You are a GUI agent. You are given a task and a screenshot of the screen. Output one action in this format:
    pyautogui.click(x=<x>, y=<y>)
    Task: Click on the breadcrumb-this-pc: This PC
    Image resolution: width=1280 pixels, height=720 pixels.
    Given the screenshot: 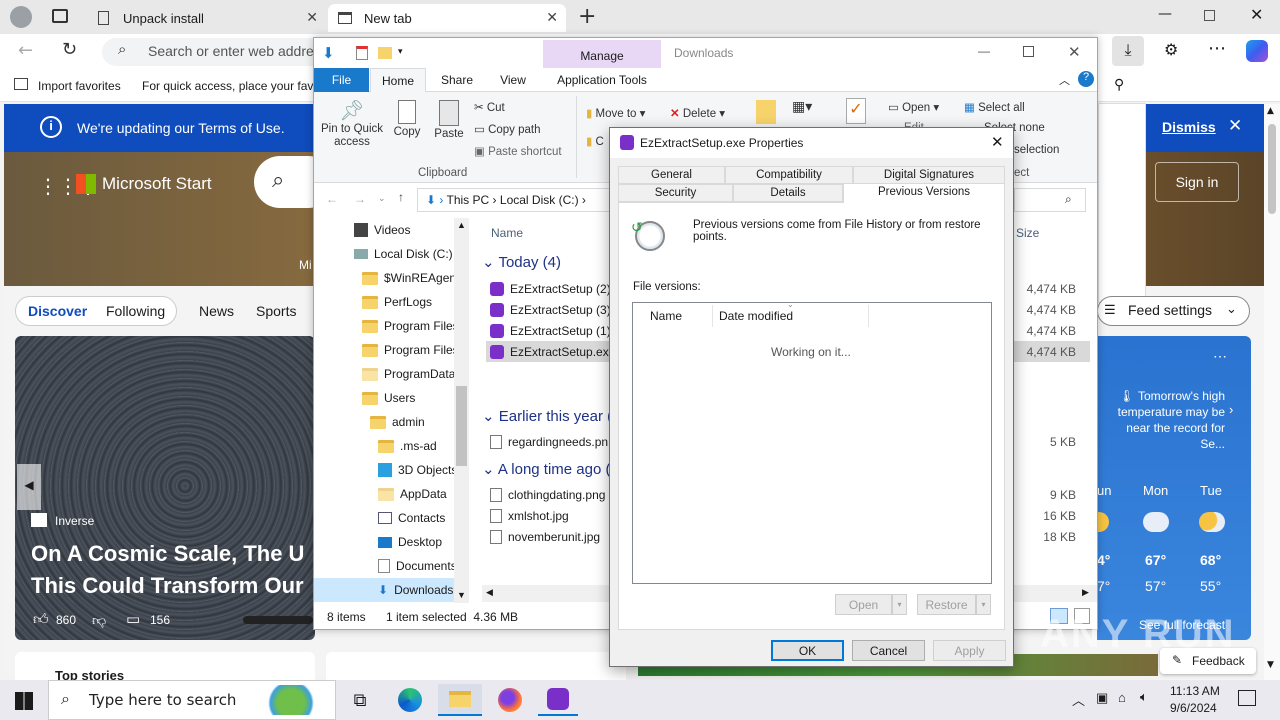 What is the action you would take?
    pyautogui.click(x=468, y=200)
    